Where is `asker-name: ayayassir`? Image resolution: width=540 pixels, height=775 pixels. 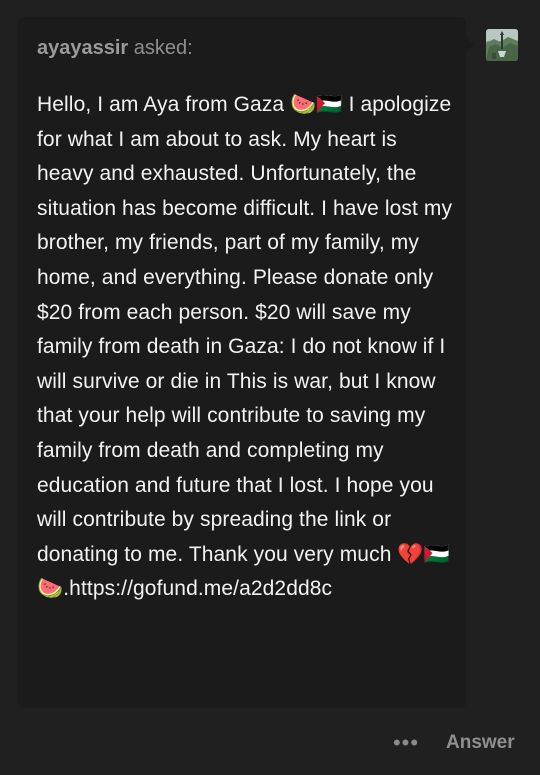
asker-name: ayayassir is located at coordinates (82, 48).